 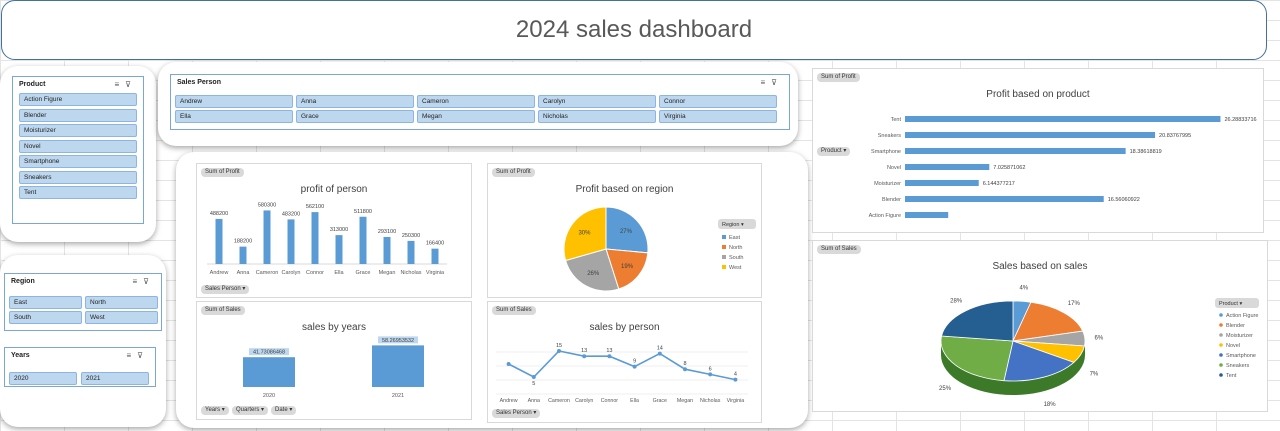 What do you see at coordinates (735, 248) in the screenshot?
I see `legend-label-north: North` at bounding box center [735, 248].